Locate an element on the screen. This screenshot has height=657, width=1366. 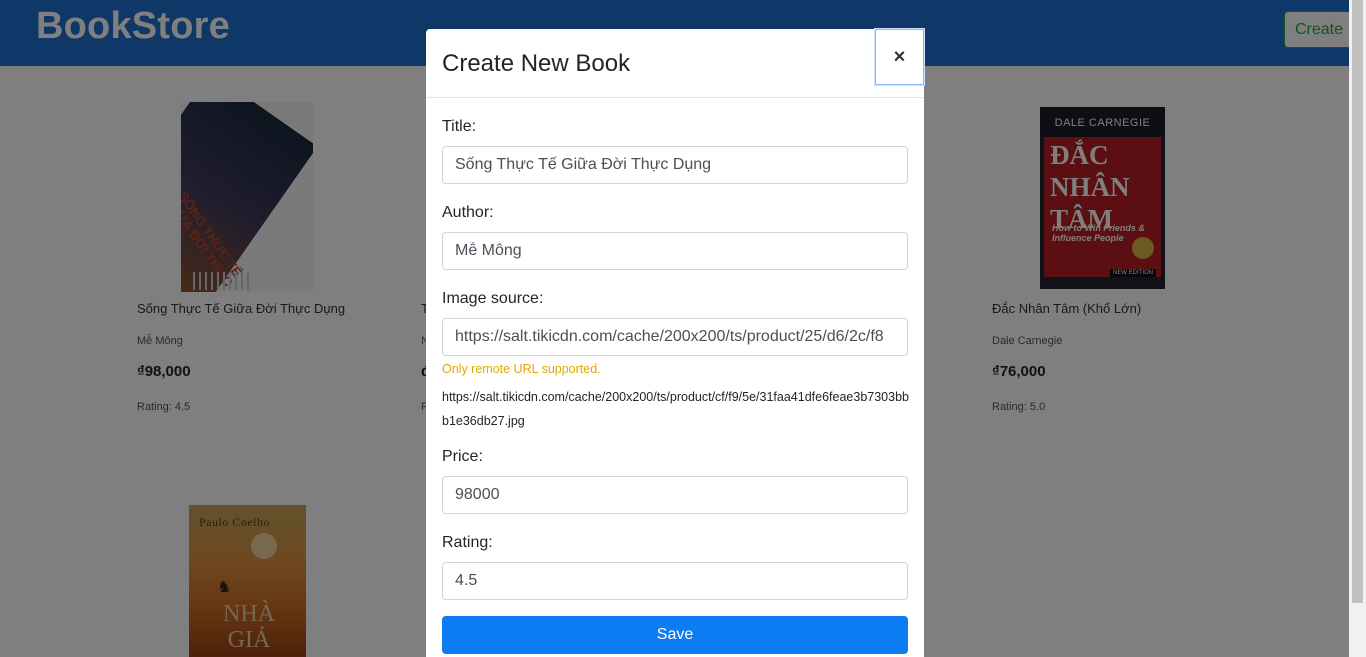
title-label: Title: is located at coordinates (459, 126).